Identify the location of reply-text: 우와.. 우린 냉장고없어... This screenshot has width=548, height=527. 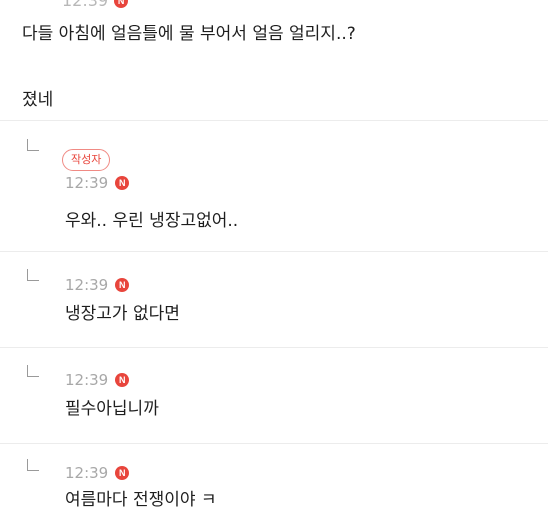
(152, 221).